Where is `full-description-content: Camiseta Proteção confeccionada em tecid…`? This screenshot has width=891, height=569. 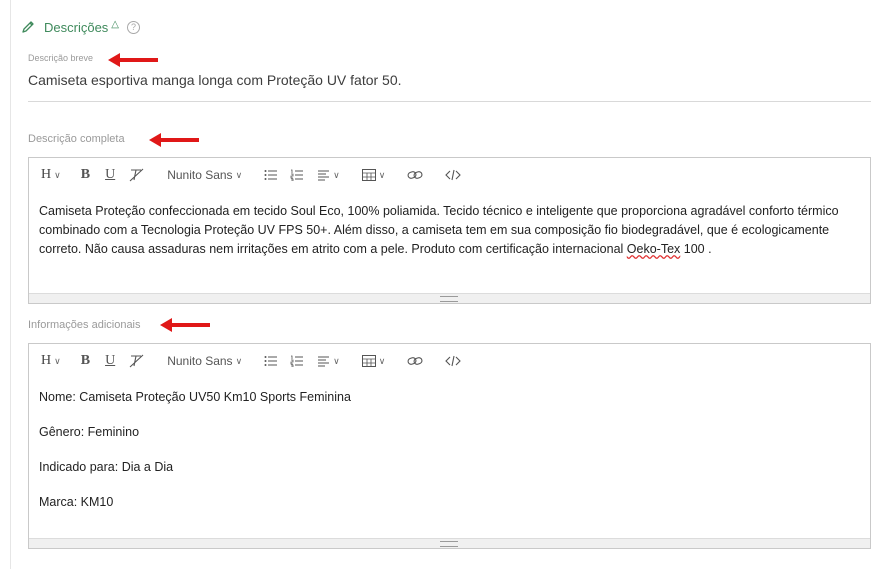 full-description-content: Camiseta Proteção confeccionada em tecid… is located at coordinates (449, 225).